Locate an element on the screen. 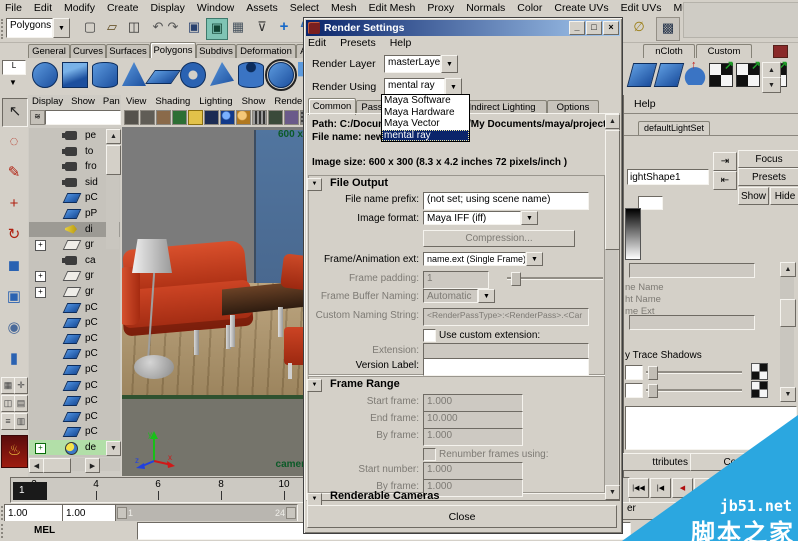 This screenshot has height=541, width=798. menu-set-selector: Polygons is located at coordinates (38, 28).